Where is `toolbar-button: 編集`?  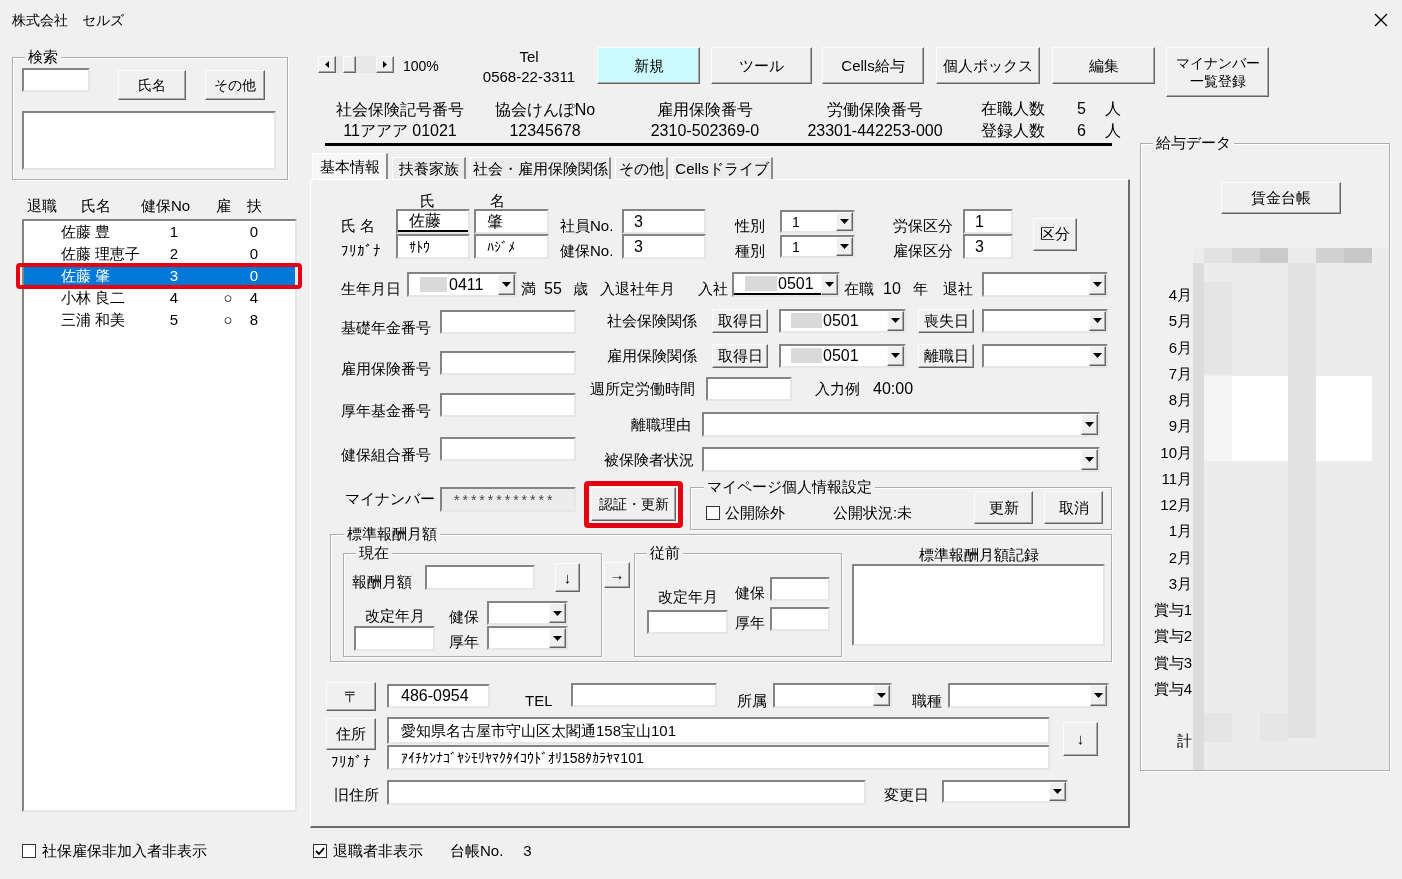 toolbar-button: 編集 is located at coordinates (1103, 65).